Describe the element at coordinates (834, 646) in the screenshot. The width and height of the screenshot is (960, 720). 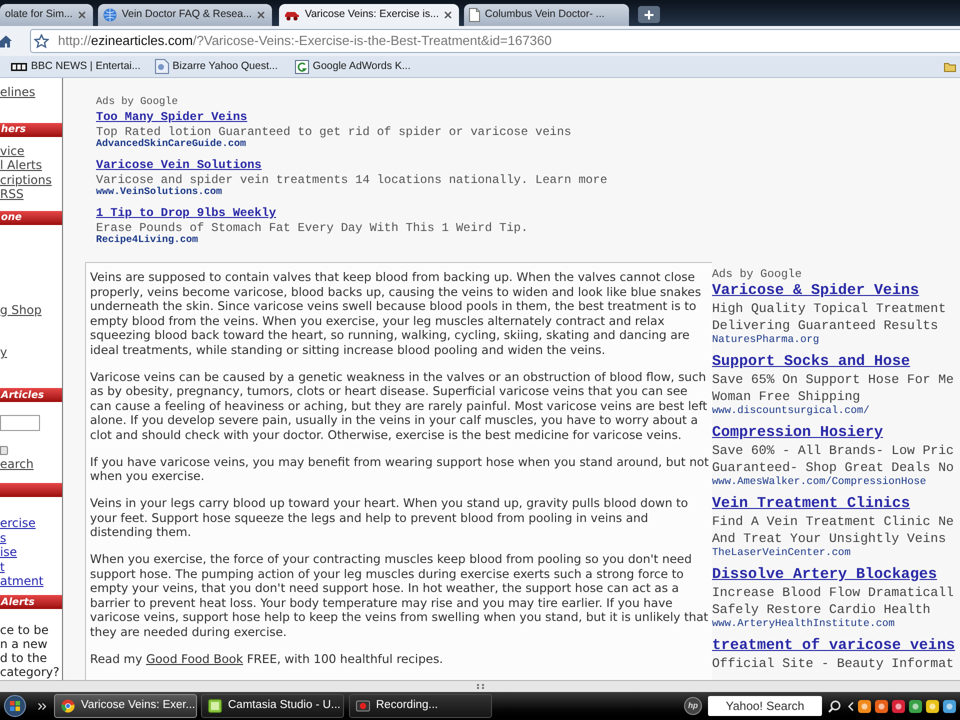
I see `ad-title-link: treatment of varicose veins` at that location.